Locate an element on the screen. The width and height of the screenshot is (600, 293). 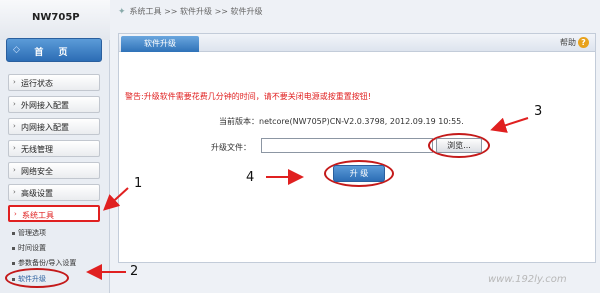
sidebar-item-advanced: › 高级设置 is located at coordinates (54, 192).